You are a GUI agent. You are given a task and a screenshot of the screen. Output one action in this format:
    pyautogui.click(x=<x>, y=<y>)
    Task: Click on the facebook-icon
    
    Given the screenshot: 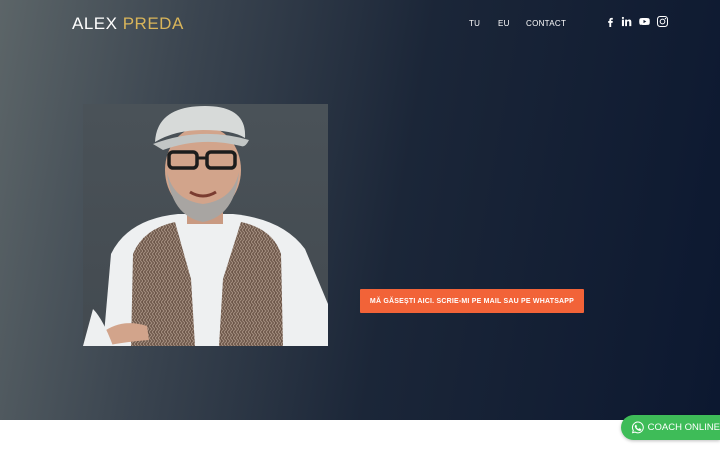 What is the action you would take?
    pyautogui.click(x=610, y=23)
    